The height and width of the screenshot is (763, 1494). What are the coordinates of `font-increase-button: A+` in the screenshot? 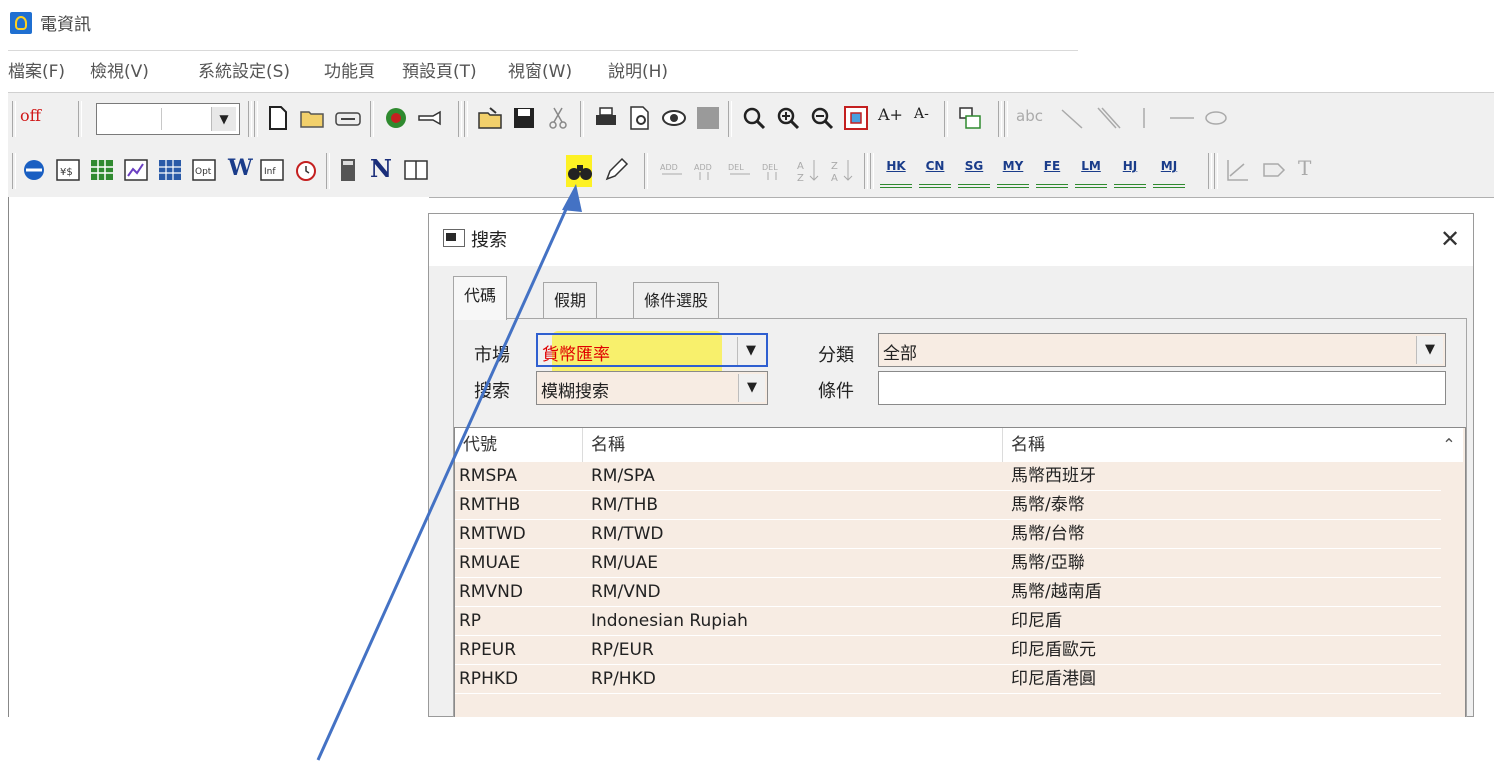 It's located at (890, 114).